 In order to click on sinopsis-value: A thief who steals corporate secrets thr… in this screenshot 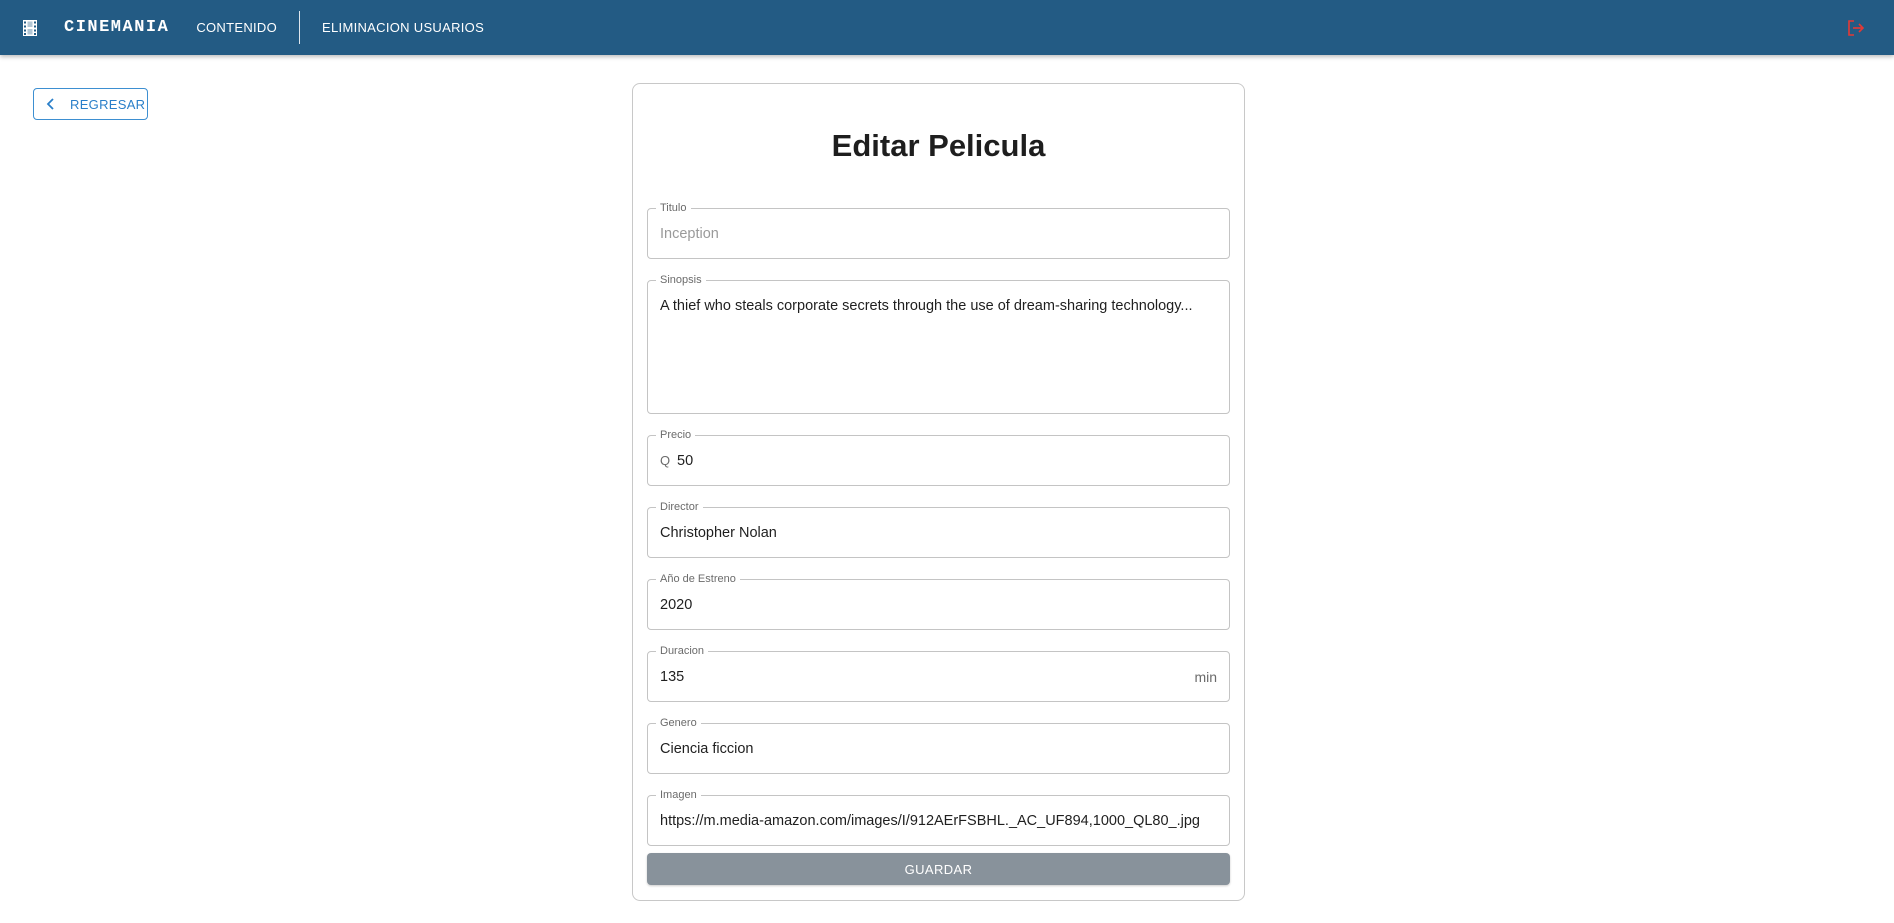, I will do `click(926, 306)`.